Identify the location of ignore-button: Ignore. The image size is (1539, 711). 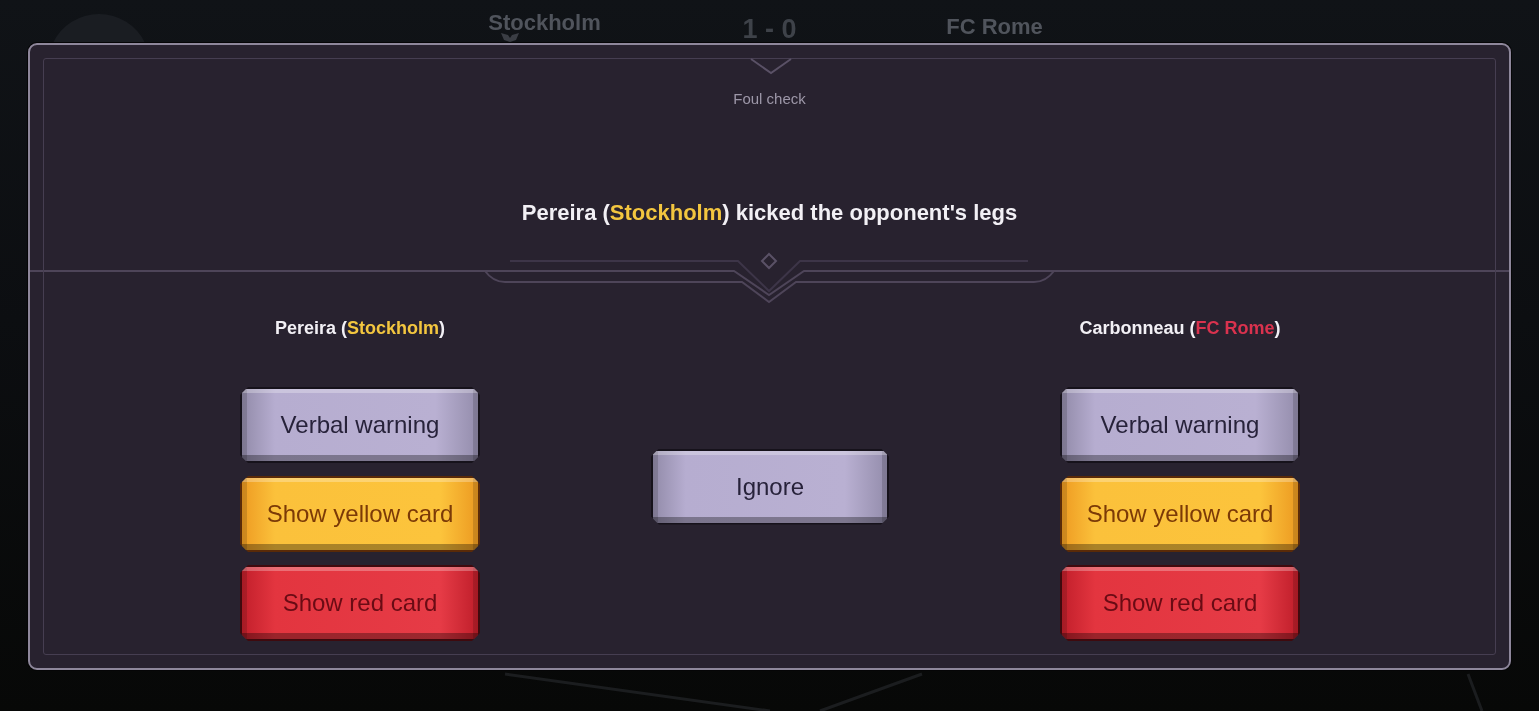
(770, 486).